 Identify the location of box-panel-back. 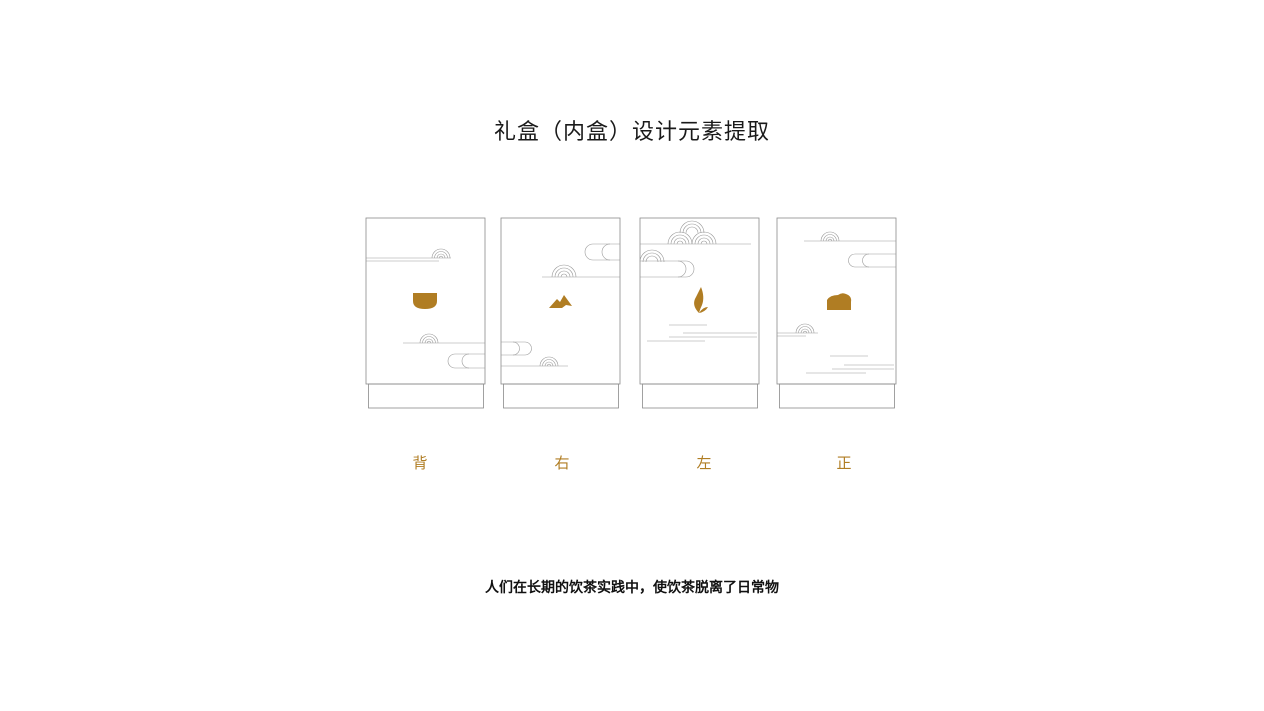
(426, 314).